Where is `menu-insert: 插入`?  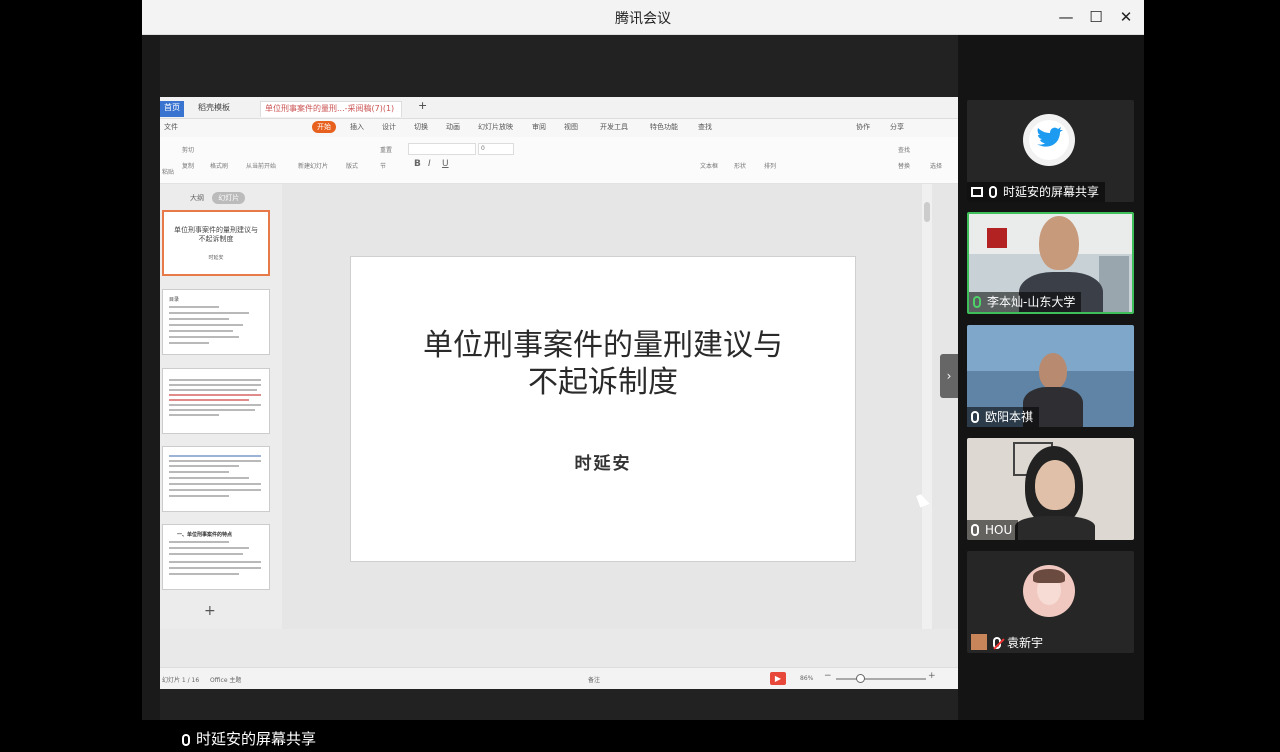 menu-insert: 插入 is located at coordinates (357, 127).